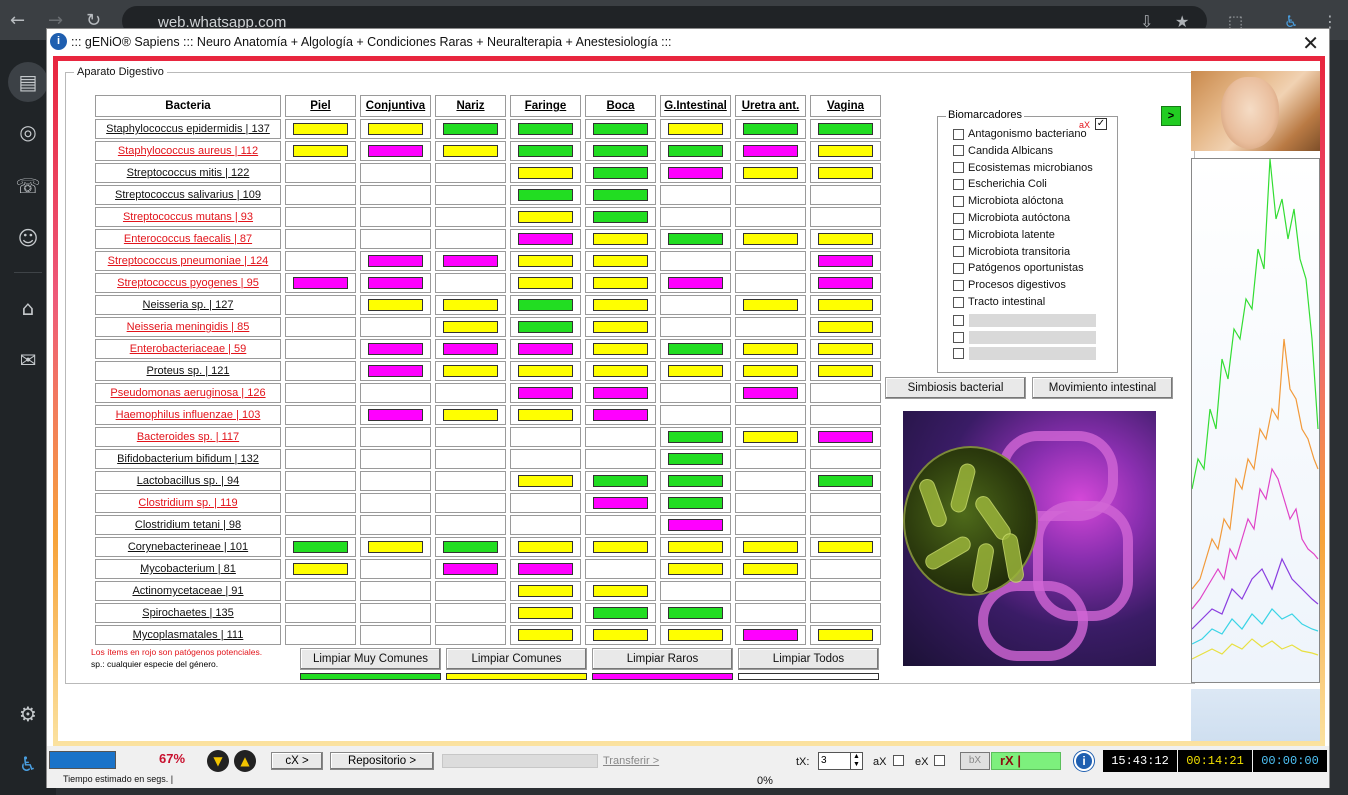  Describe the element at coordinates (955, 388) in the screenshot. I see `symbiosis-button: Simbiosis bacterial` at that location.